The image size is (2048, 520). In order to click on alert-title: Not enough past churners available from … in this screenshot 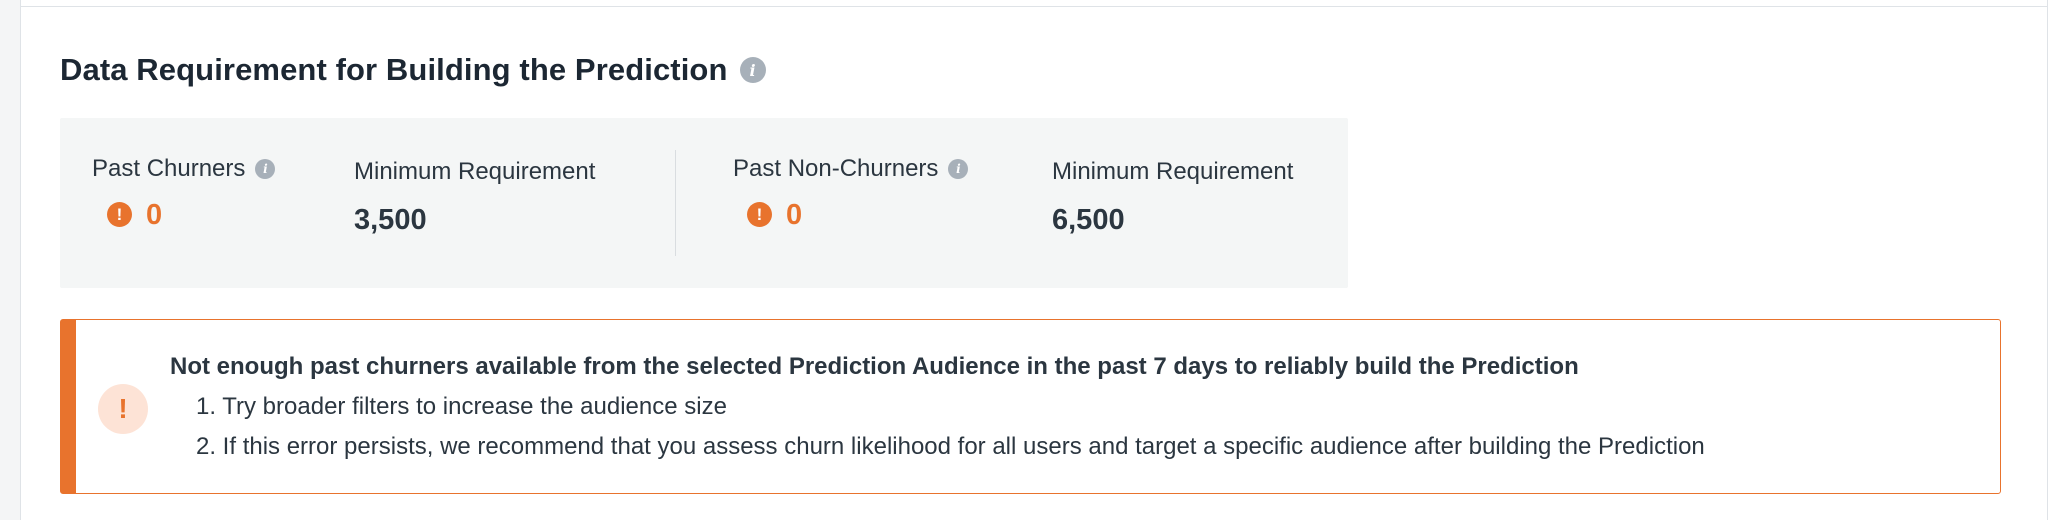, I will do `click(874, 366)`.